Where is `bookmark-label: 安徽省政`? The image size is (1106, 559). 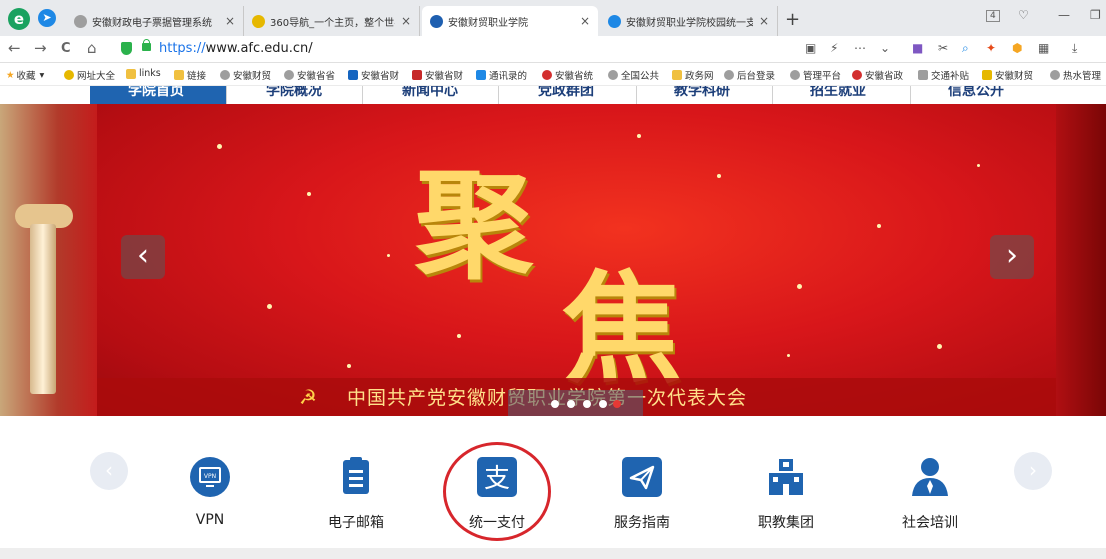
bookmark-label: 安徽省政 is located at coordinates (884, 76).